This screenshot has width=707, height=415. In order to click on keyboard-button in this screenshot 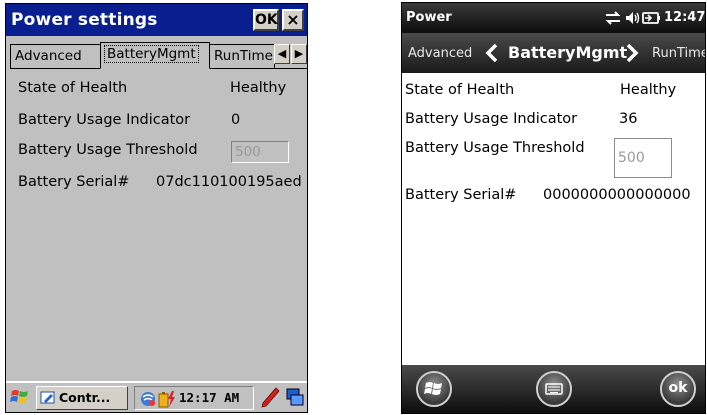, I will do `click(554, 389)`.